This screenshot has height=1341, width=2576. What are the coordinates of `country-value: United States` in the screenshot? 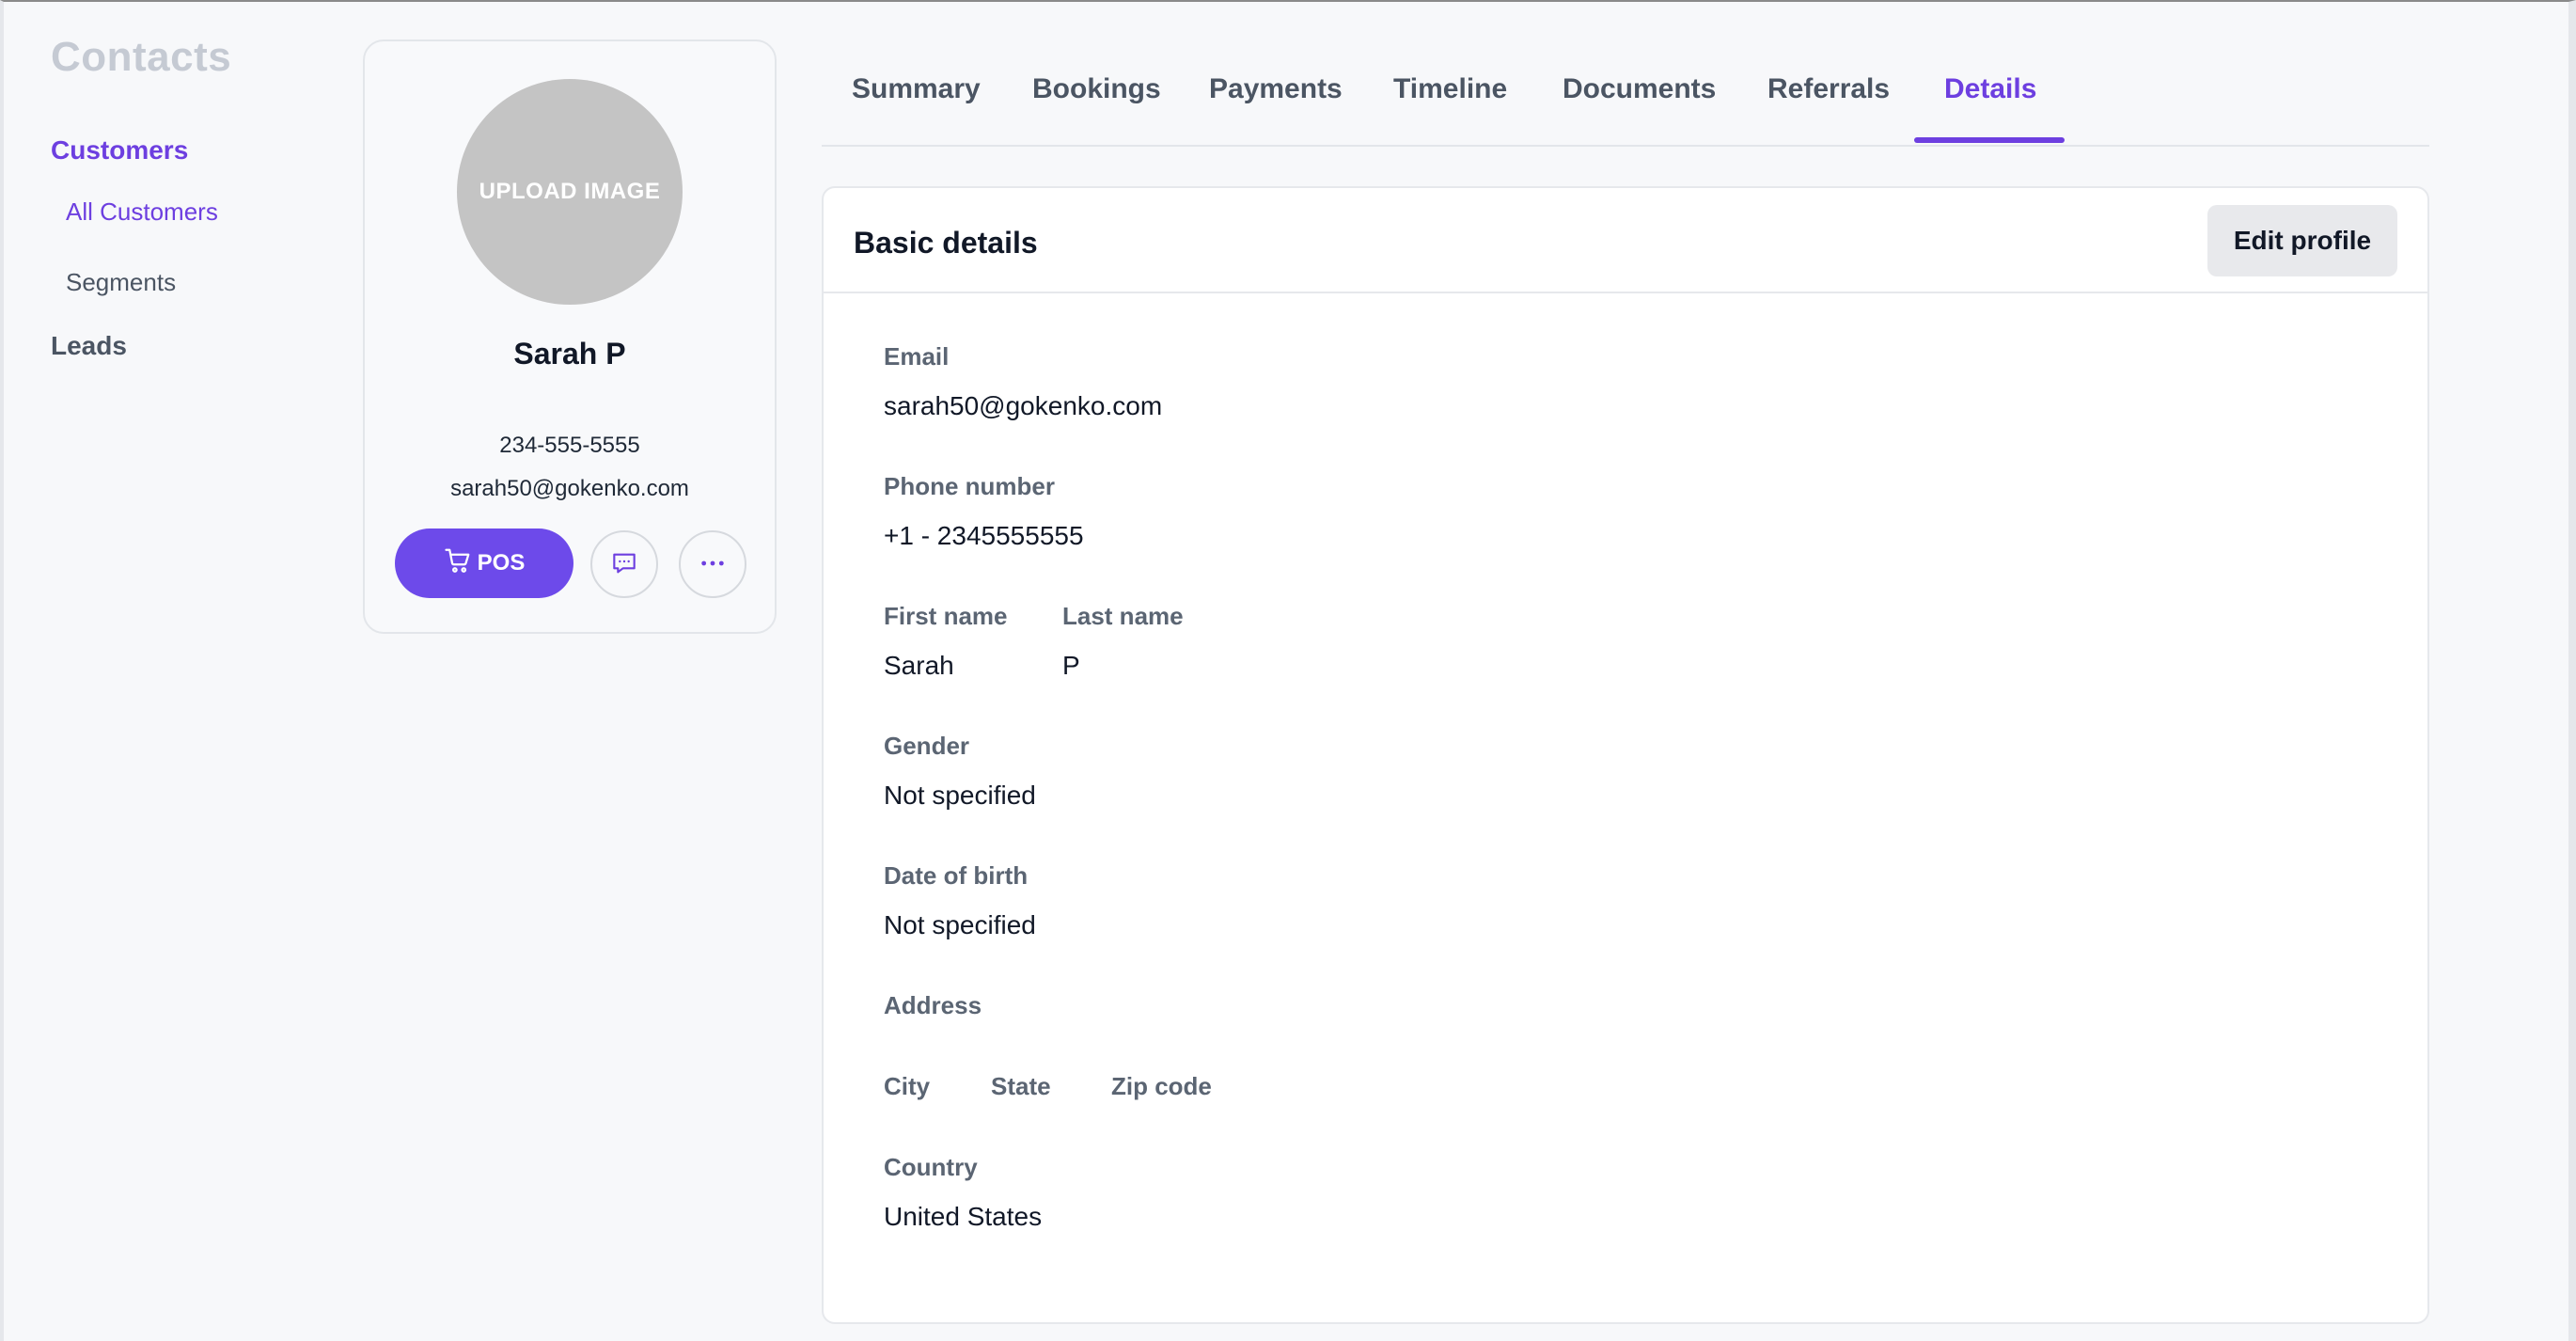 It's located at (964, 1216).